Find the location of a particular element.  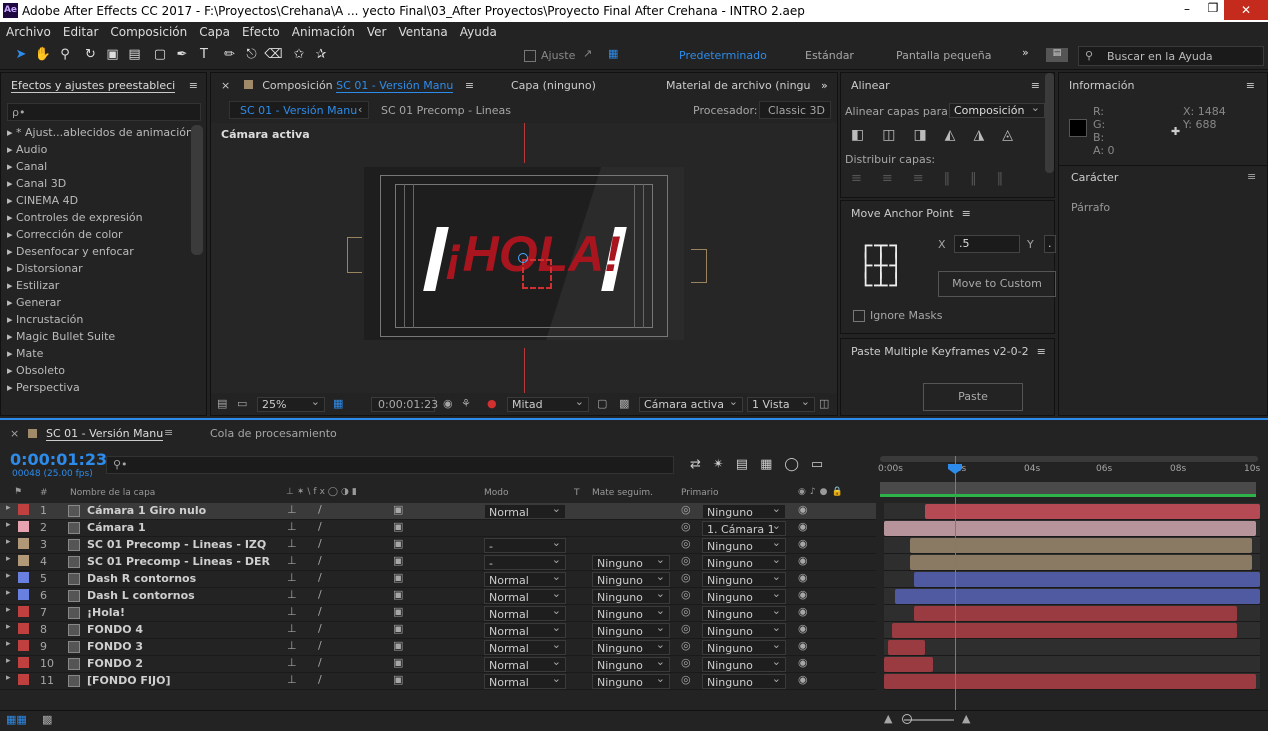

layer-name: FONDO 4 is located at coordinates (115, 629).